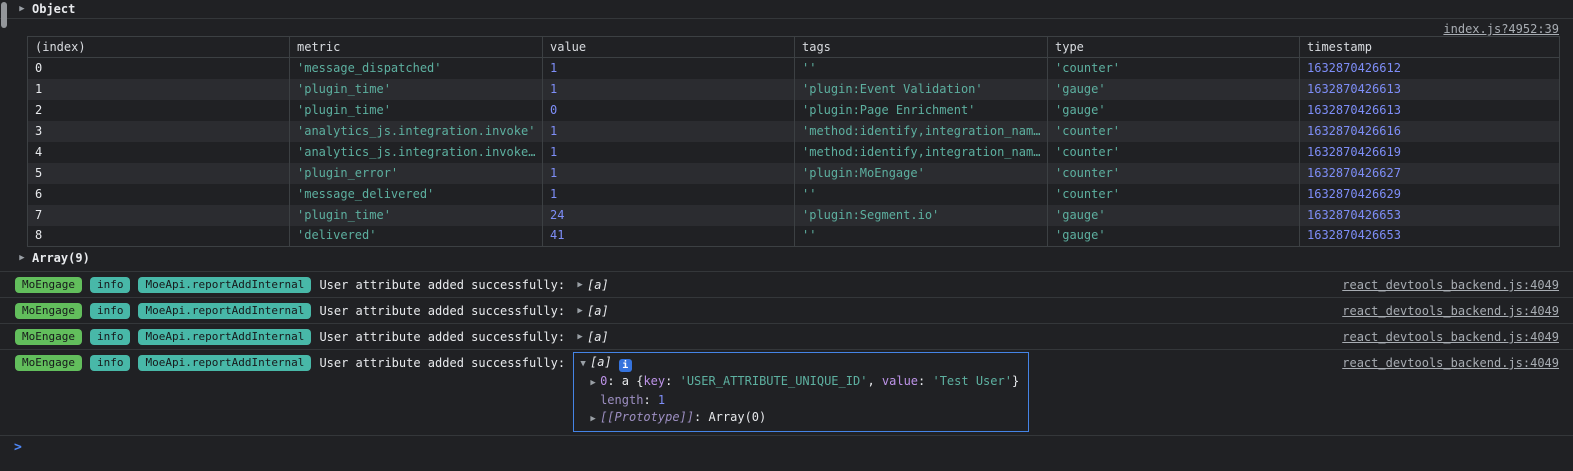  I want to click on cell-timestamp: 1632870426627, so click(1429, 173).